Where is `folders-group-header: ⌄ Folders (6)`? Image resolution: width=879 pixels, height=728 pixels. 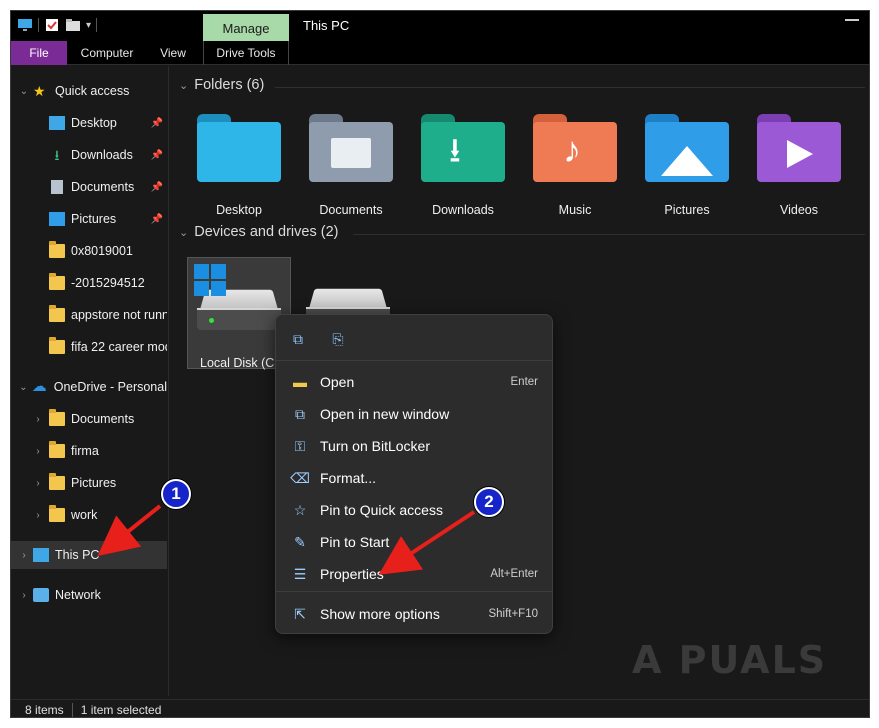
folders-group-header: ⌄ Folders (6) is located at coordinates (221, 85).